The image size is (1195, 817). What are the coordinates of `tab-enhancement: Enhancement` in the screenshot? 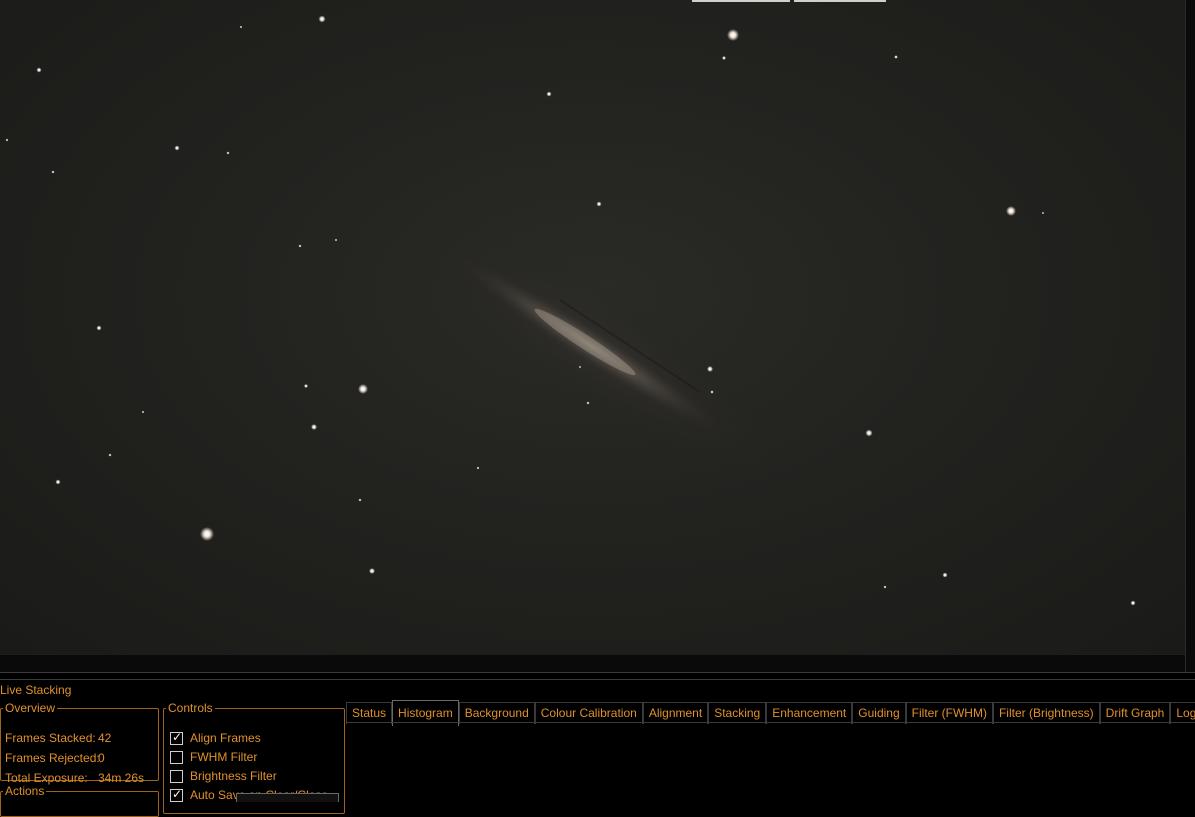 It's located at (809, 713).